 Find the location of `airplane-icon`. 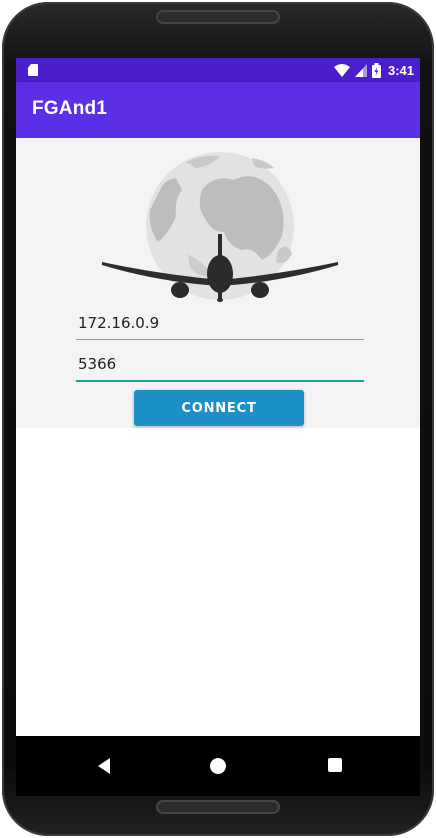

airplane-icon is located at coordinates (220, 268).